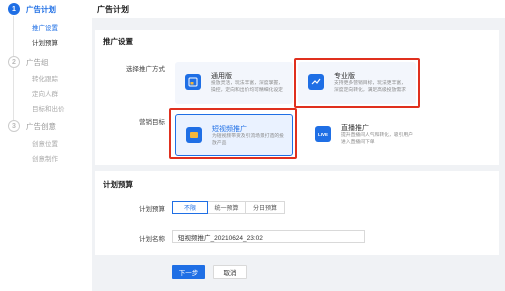  I want to click on substep-creative-production: 创意制作, so click(45, 158).